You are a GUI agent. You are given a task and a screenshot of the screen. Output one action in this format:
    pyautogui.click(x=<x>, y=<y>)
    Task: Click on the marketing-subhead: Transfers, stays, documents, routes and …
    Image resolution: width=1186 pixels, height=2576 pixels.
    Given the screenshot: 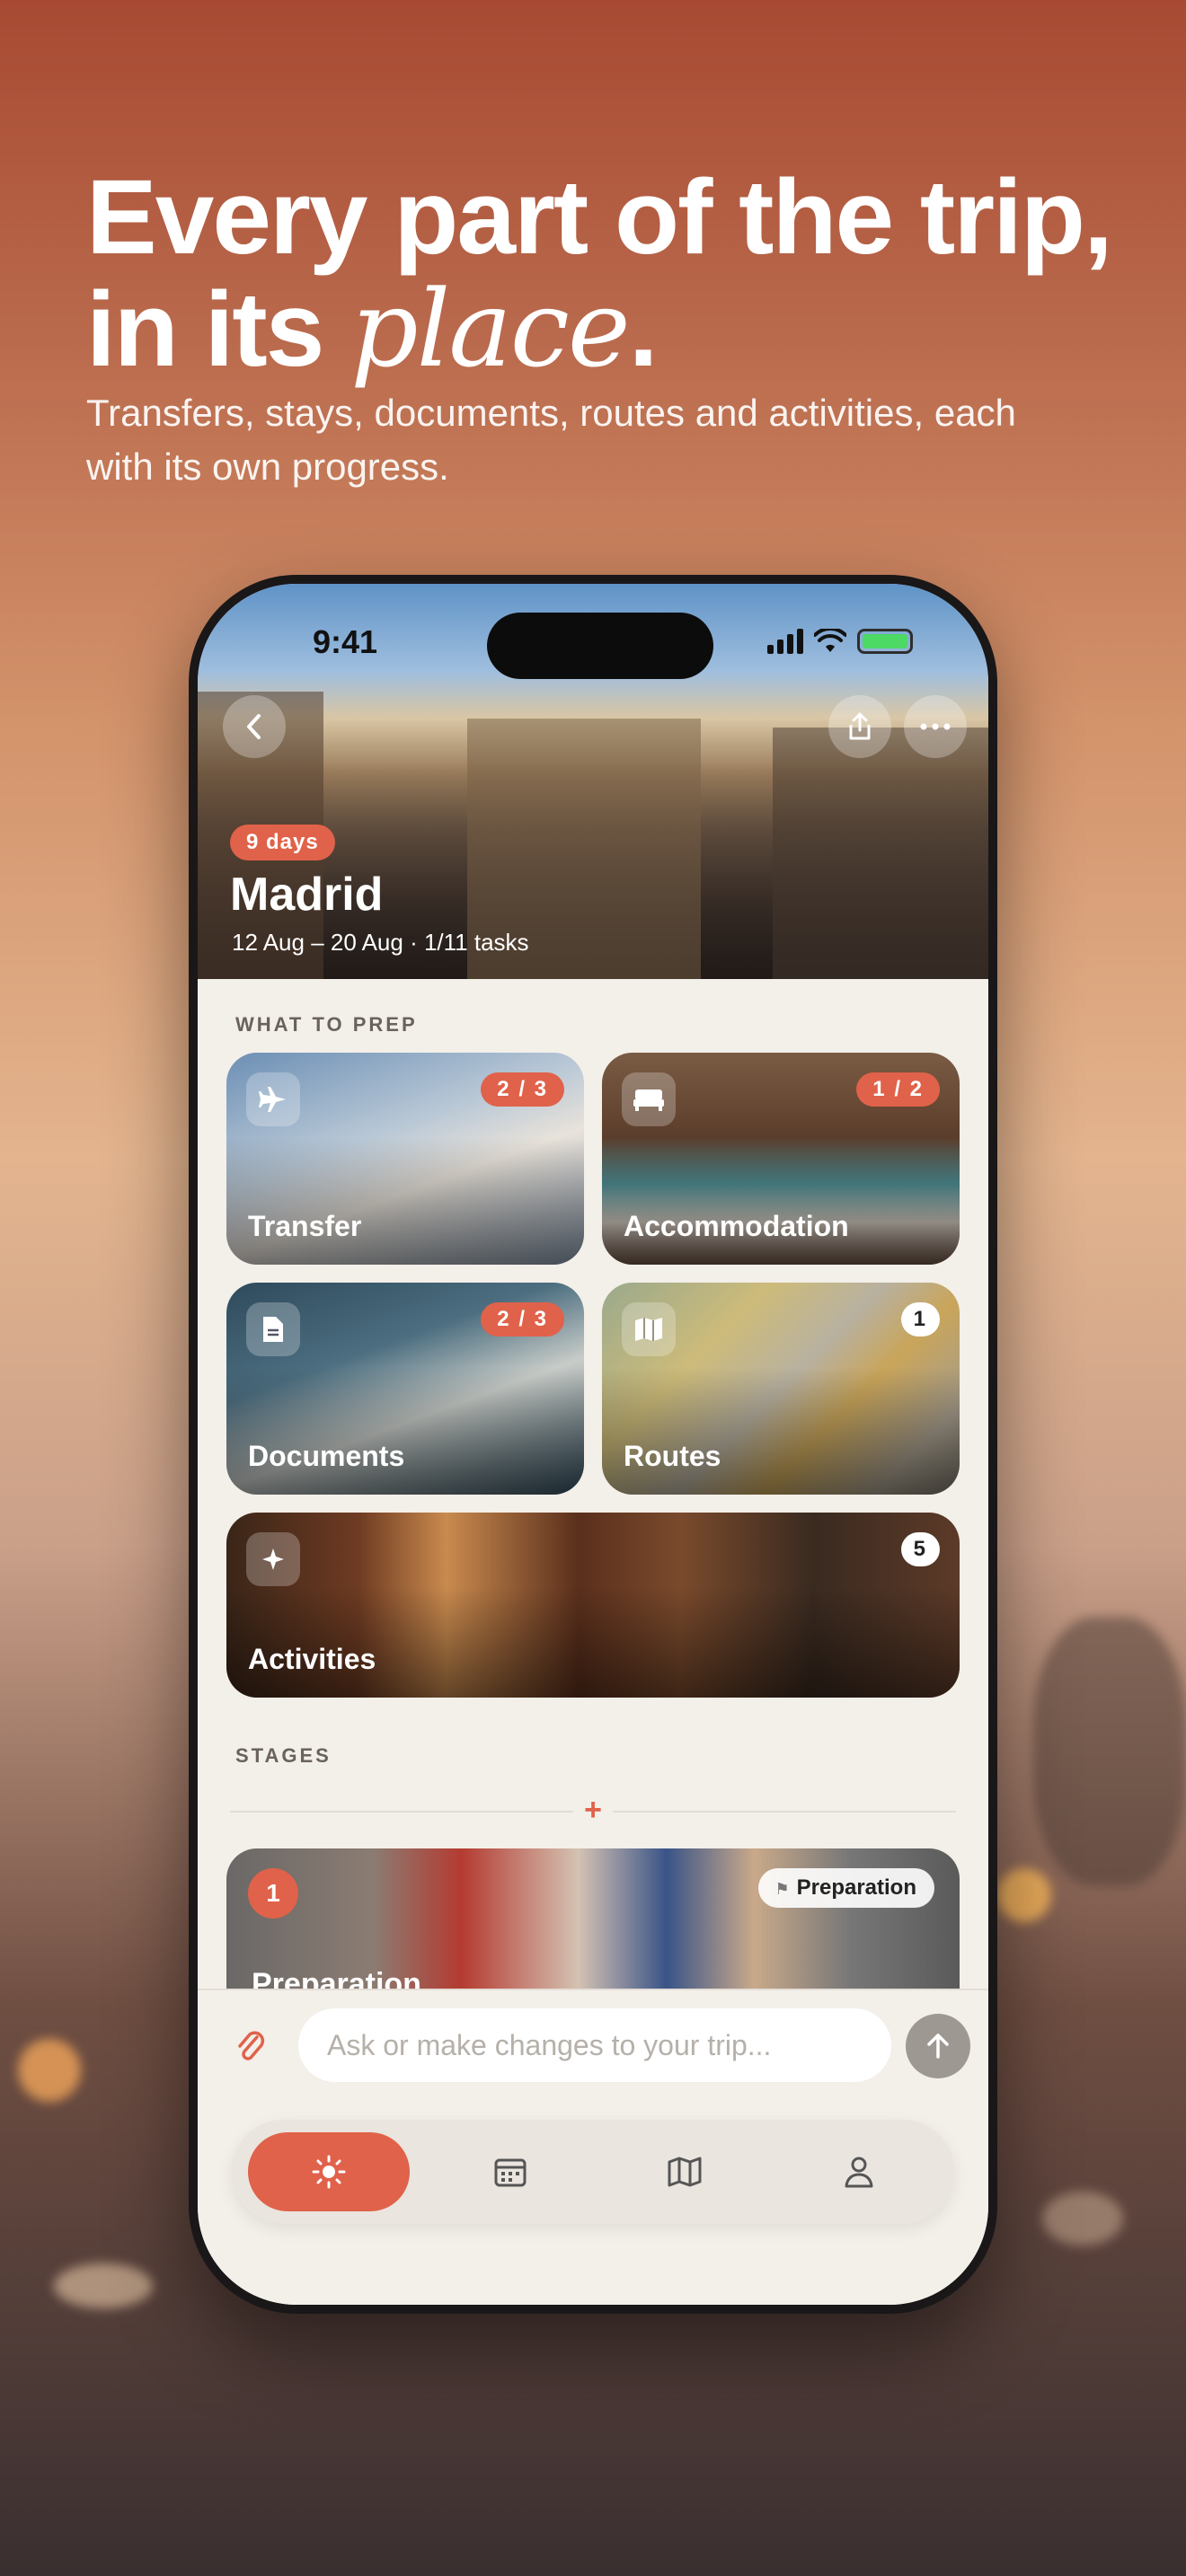 What is the action you would take?
    pyautogui.click(x=551, y=440)
    